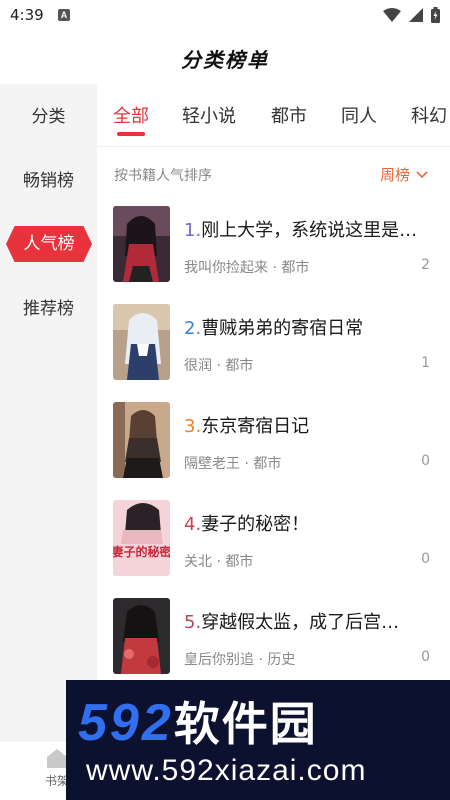 Image resolution: width=450 pixels, height=800 pixels. Describe the element at coordinates (49, 244) in the screenshot. I see `sidenav-item-popular: 人气榜` at that location.